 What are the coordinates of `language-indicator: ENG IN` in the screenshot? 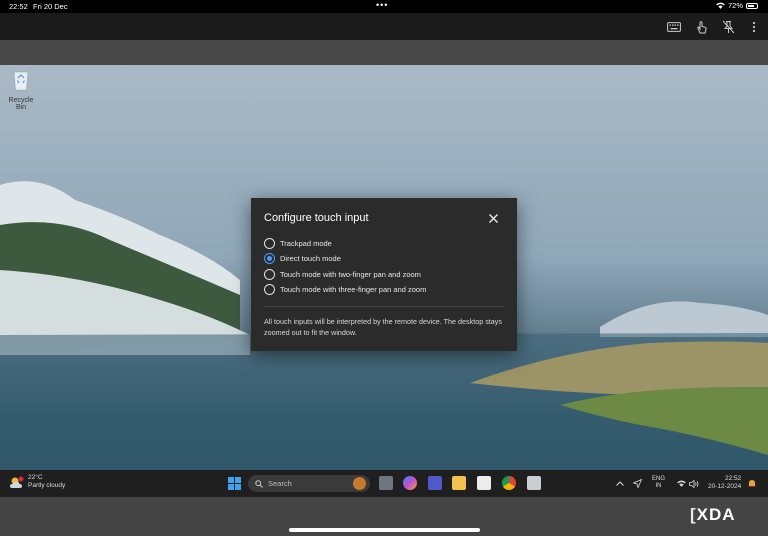 It's located at (658, 483).